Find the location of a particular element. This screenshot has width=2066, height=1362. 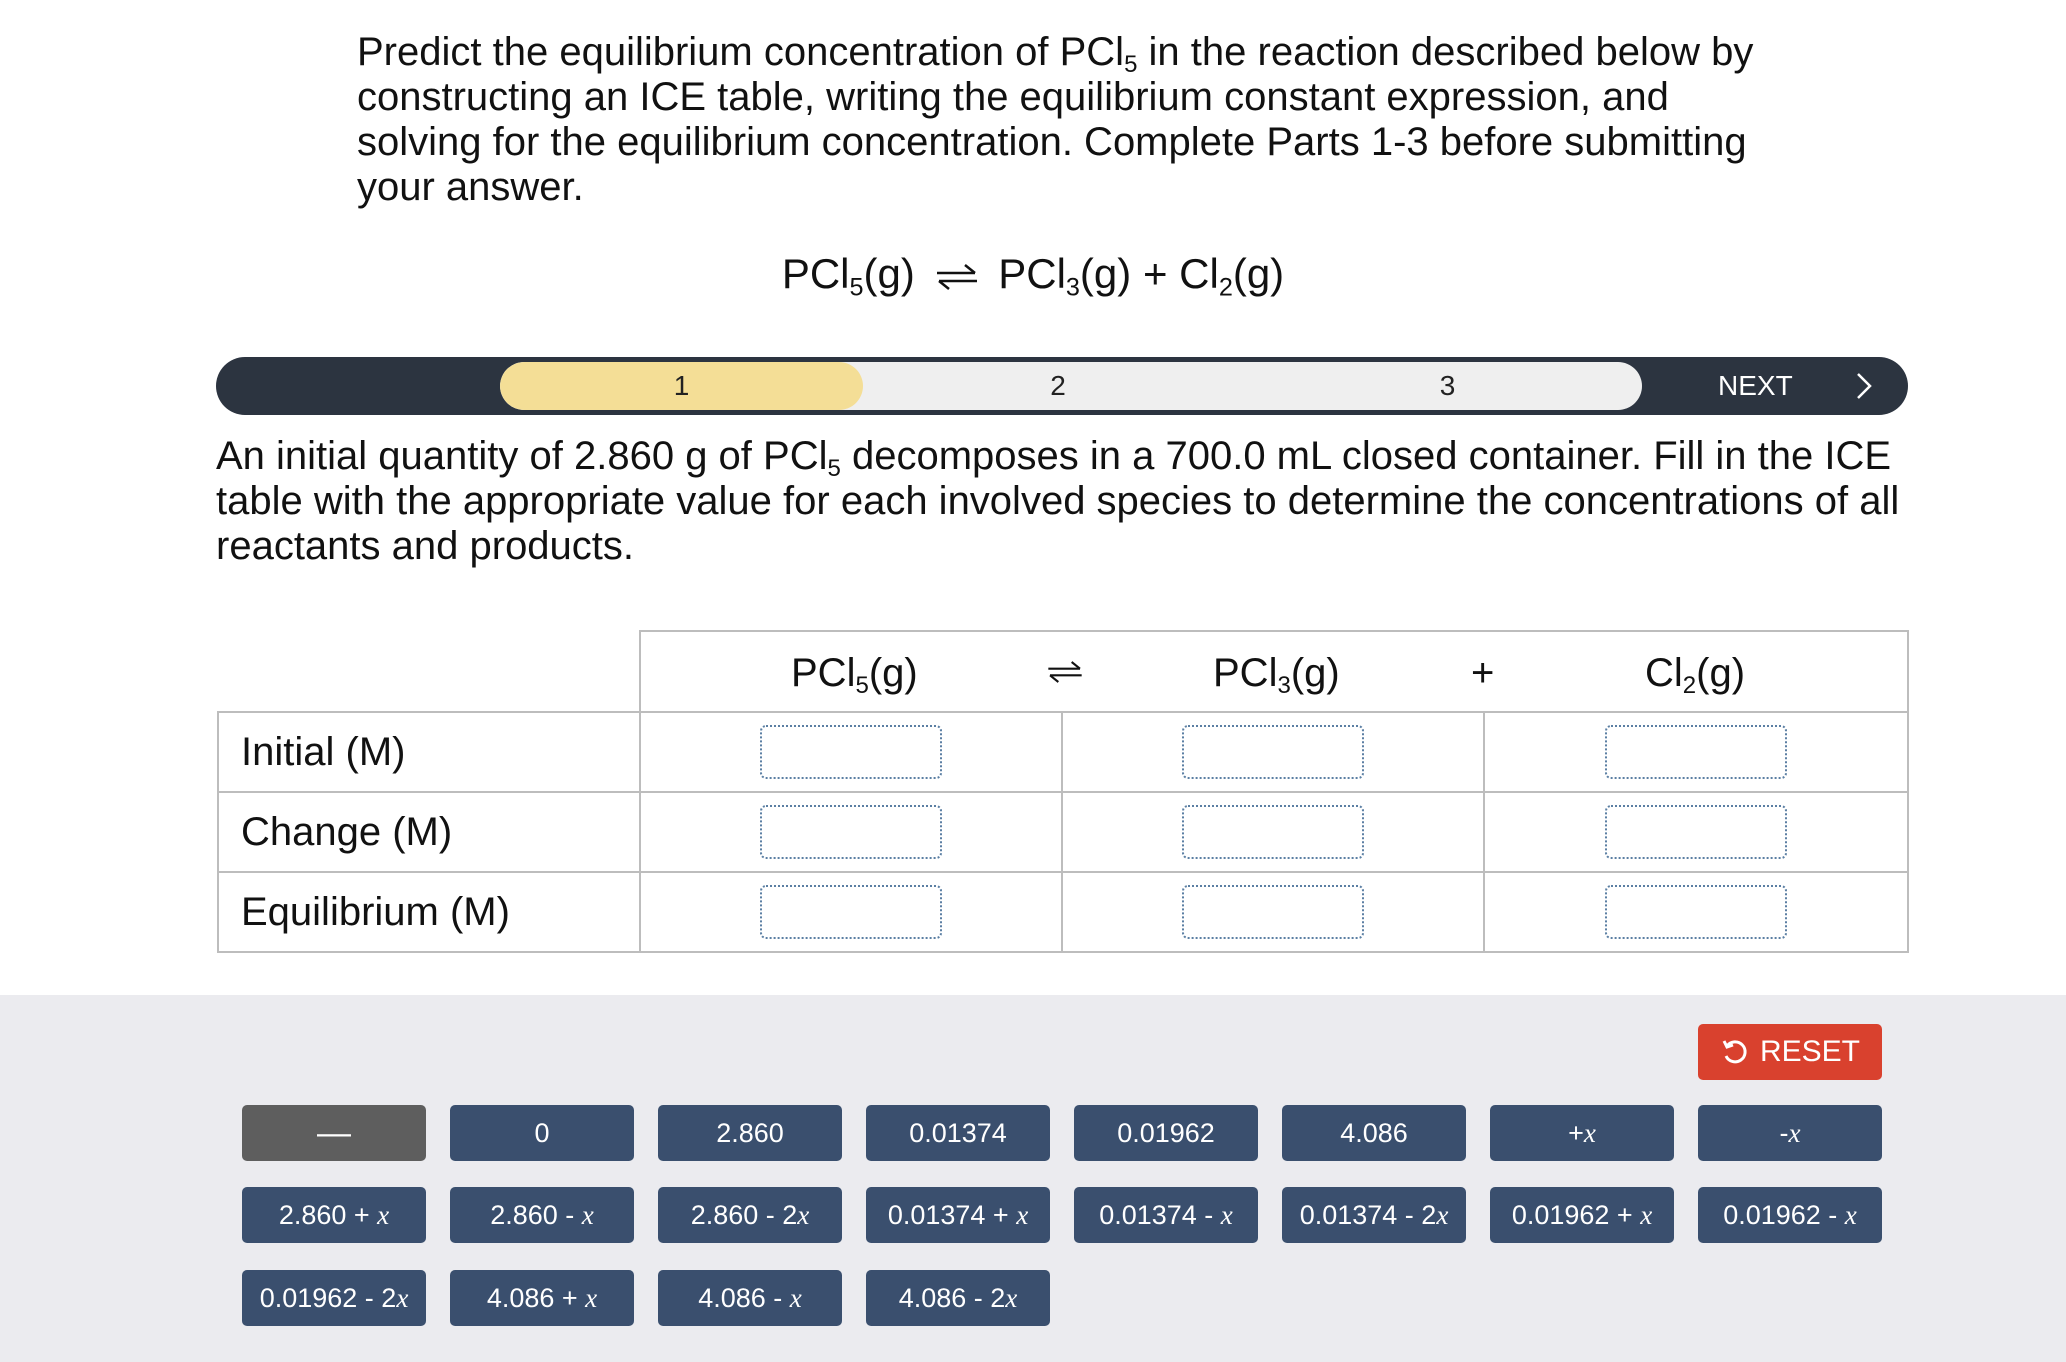

answer-tile: 2.860 - 2x is located at coordinates (750, 1215).